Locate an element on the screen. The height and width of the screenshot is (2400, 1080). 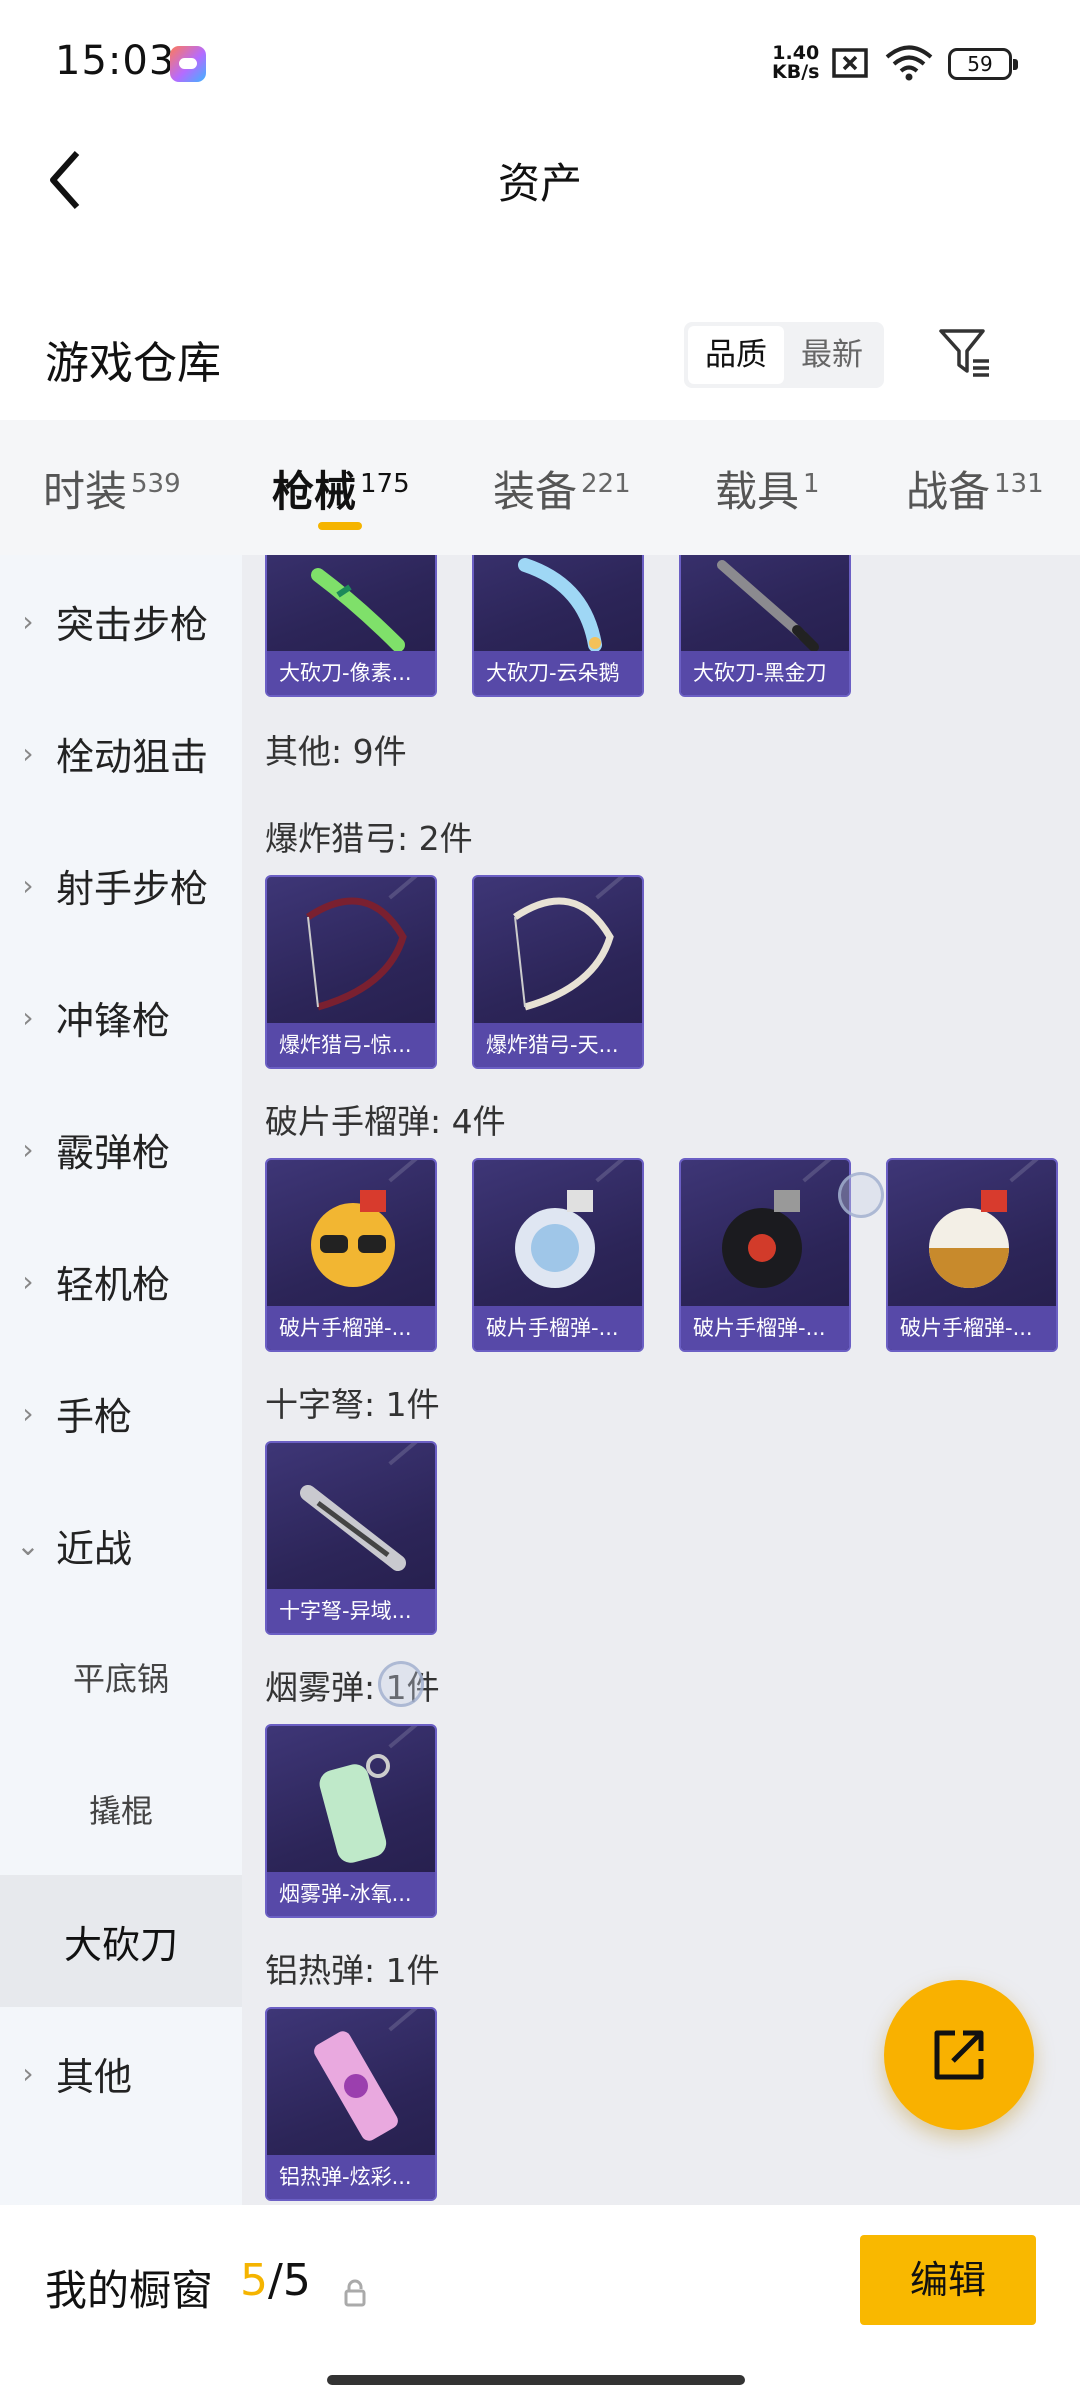
wifi-icon is located at coordinates (909, 63).